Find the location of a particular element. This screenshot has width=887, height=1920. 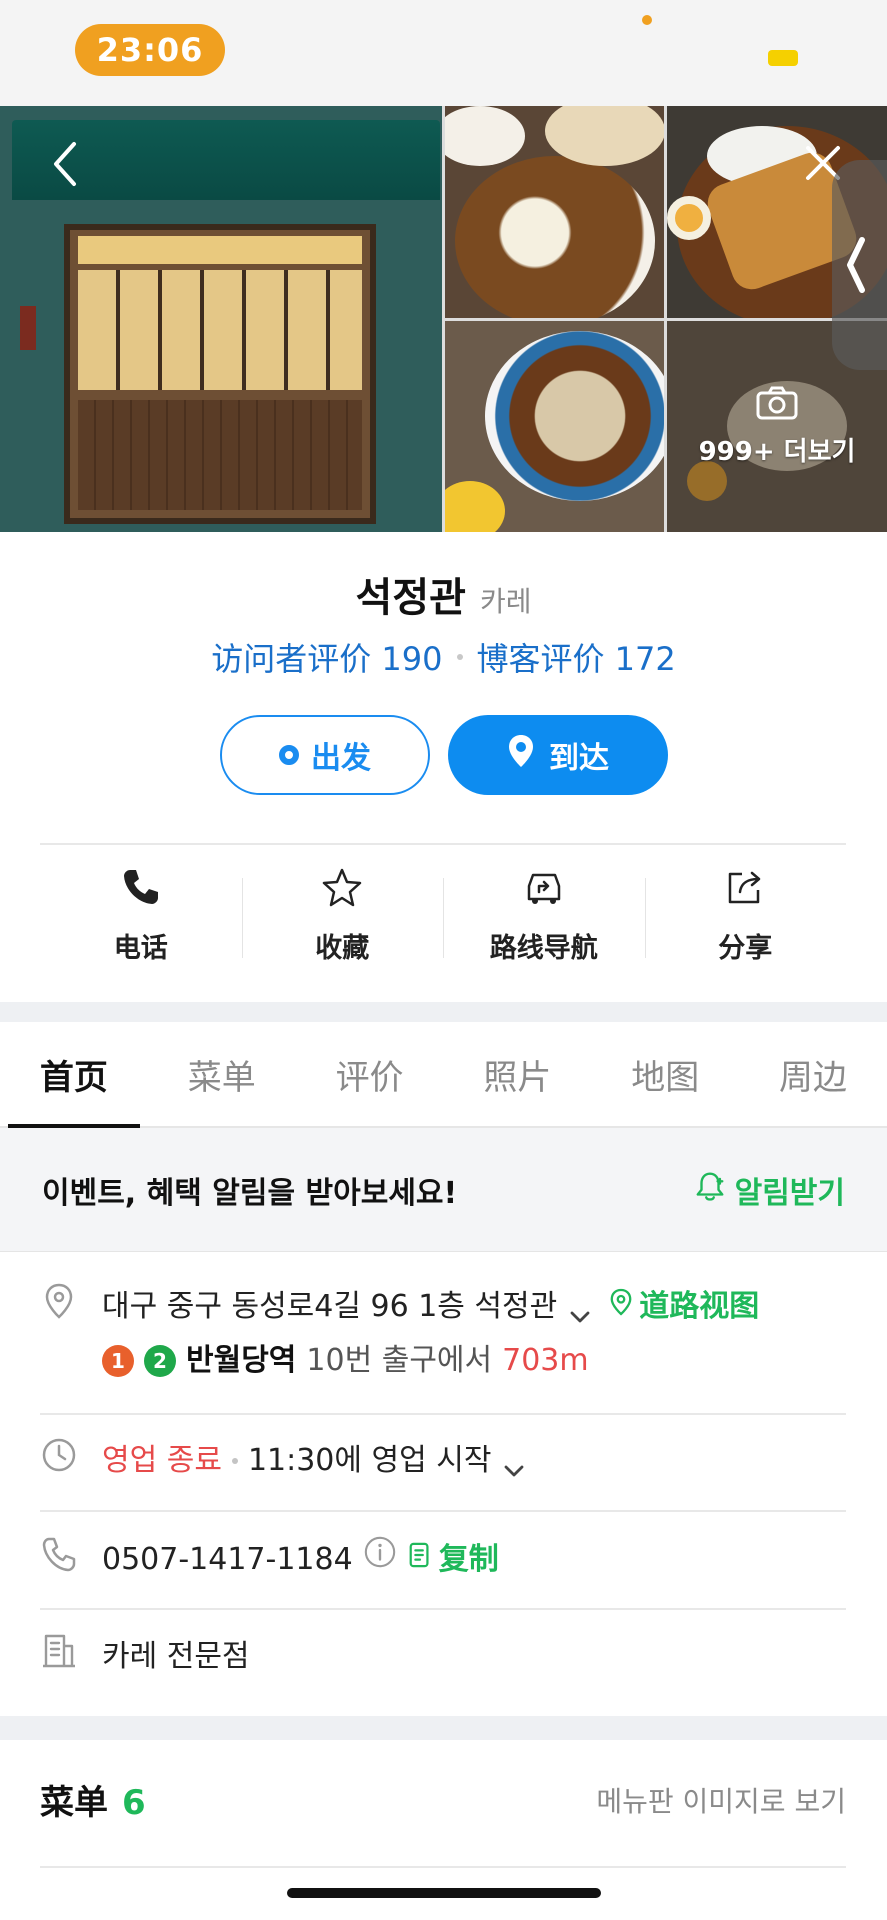

save-button: 收藏 is located at coordinates (342, 915).